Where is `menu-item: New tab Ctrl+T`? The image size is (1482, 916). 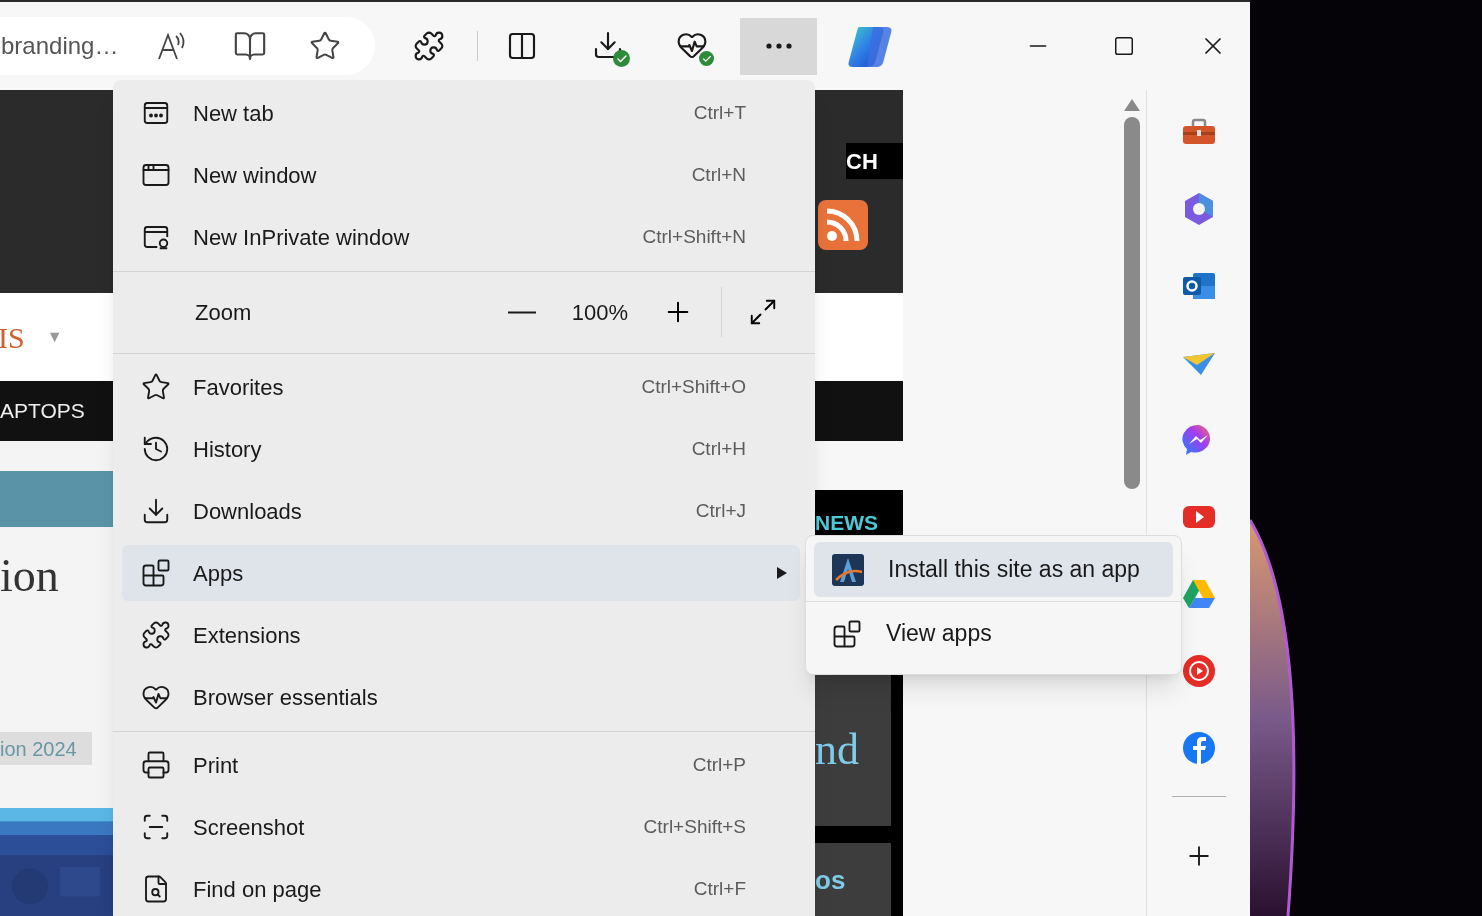 menu-item: New tab Ctrl+T is located at coordinates (461, 113).